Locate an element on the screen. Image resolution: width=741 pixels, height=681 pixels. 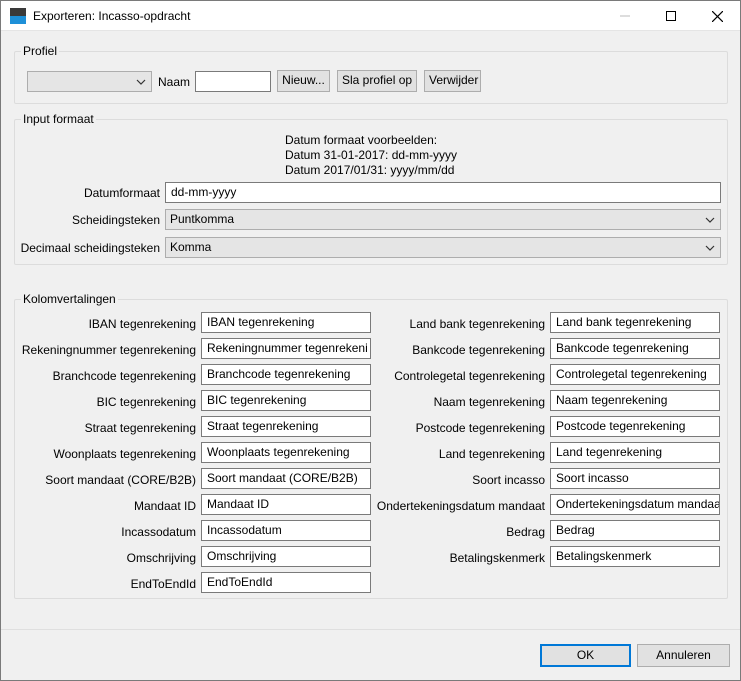
mapping-label: Ondertekeningsdatum mandaat is located at coordinates (460, 506).